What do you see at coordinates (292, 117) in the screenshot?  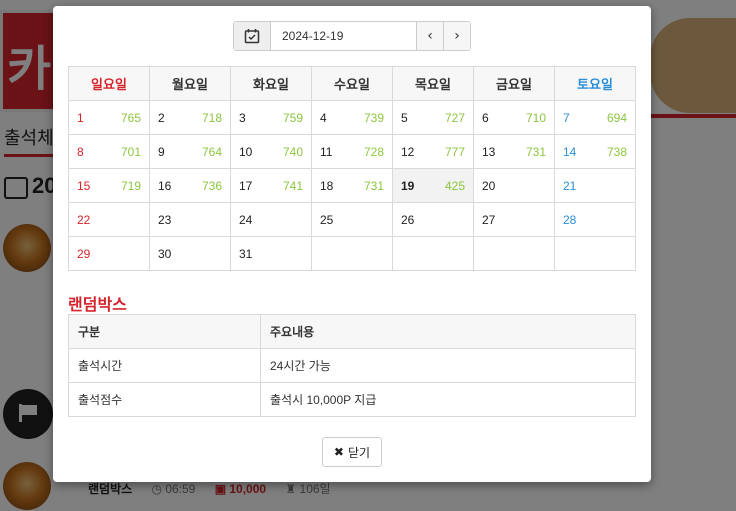 I see `day-score: 759` at bounding box center [292, 117].